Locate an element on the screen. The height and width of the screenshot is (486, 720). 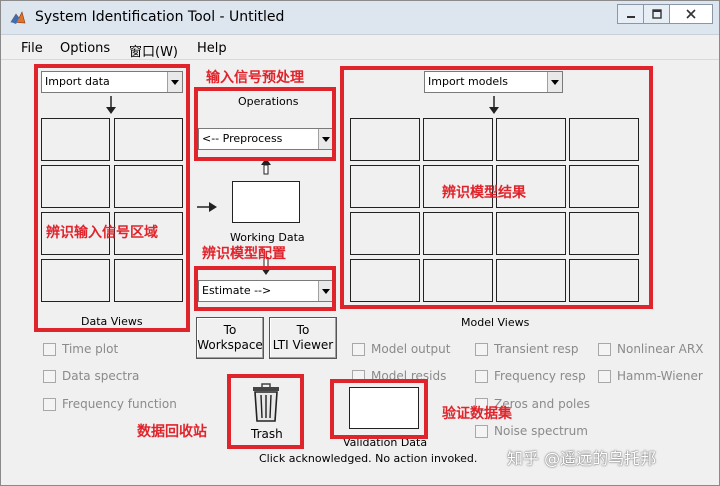
to-workspace-line1: To is located at coordinates (230, 330).